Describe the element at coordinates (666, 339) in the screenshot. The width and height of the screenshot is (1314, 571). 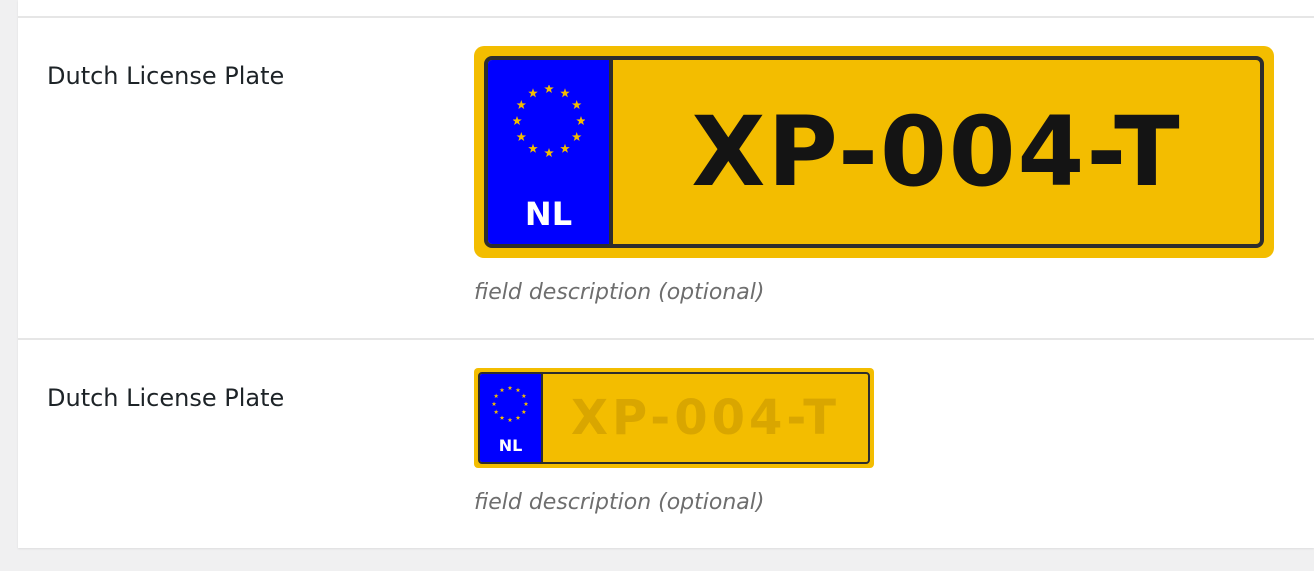
I see `row-divider` at that location.